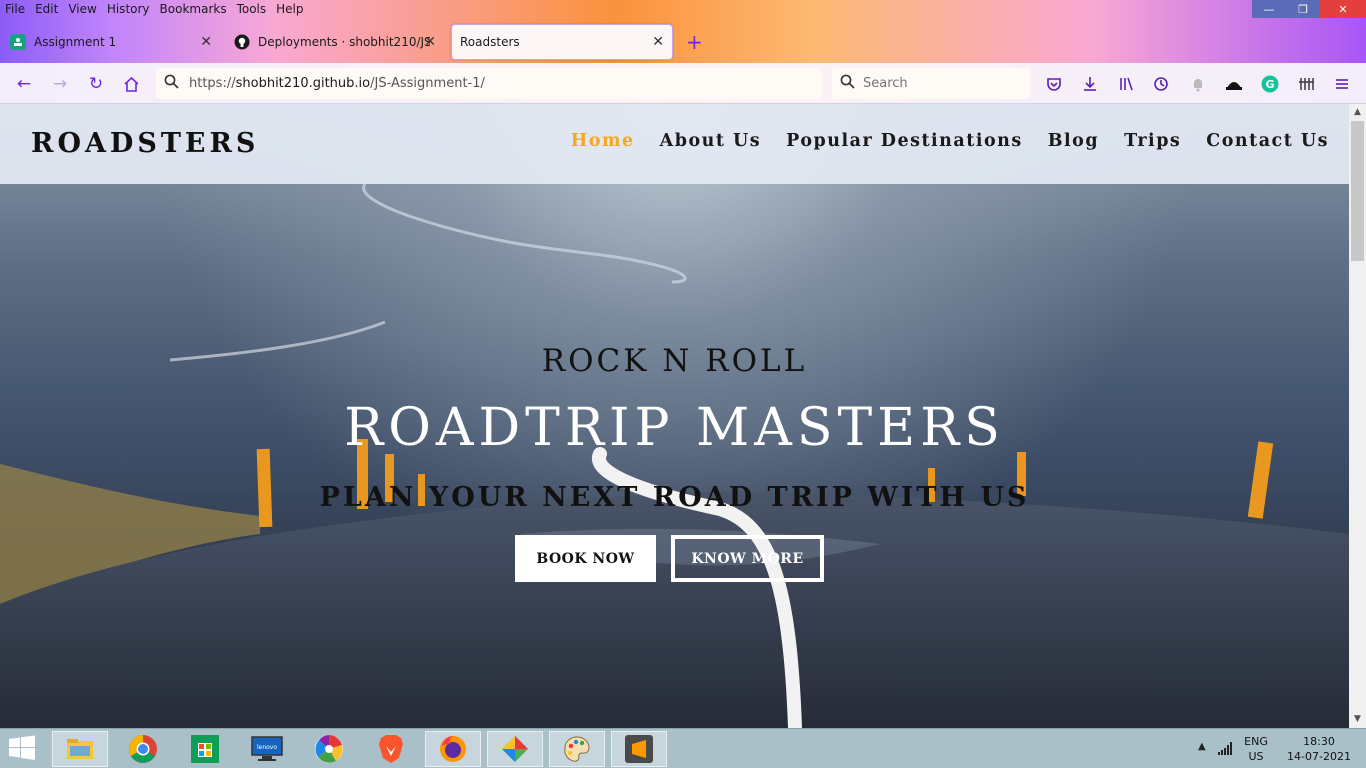 The height and width of the screenshot is (768, 1366). Describe the element at coordinates (1343, 9) in the screenshot. I see `close-window-button: ✕` at that location.